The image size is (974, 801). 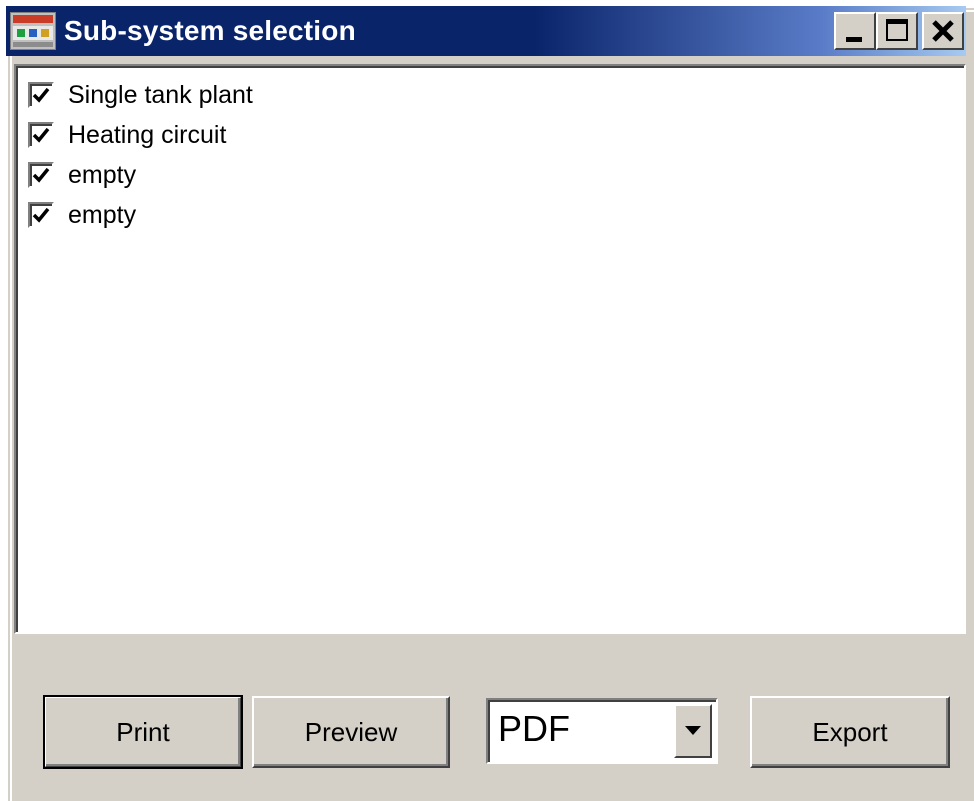 What do you see at coordinates (855, 31) in the screenshot?
I see `minimize-button` at bounding box center [855, 31].